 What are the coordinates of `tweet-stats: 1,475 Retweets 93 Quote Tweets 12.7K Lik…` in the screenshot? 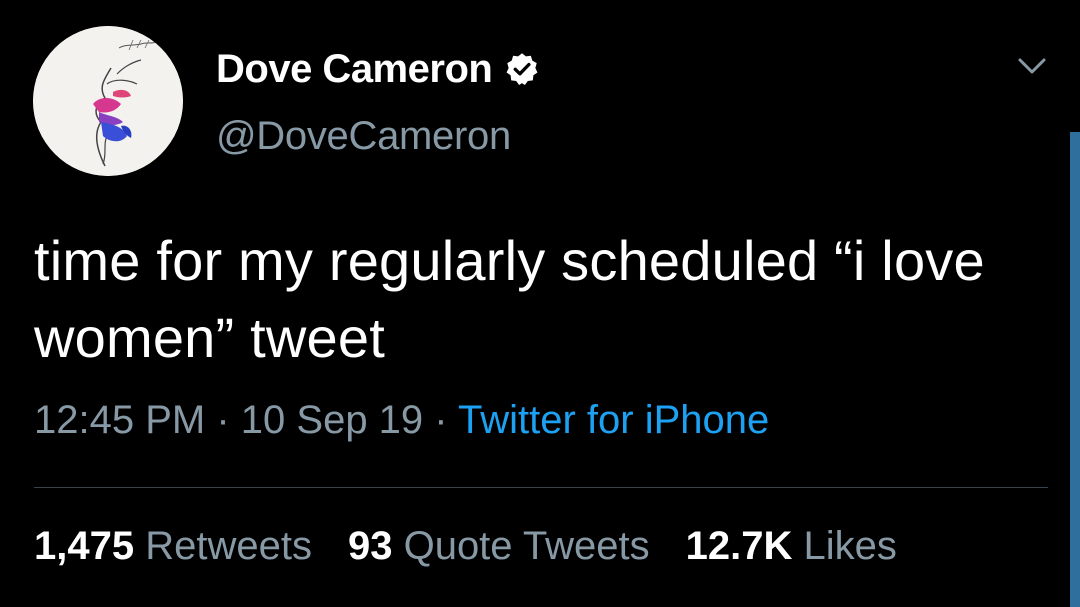 It's located at (483, 546).